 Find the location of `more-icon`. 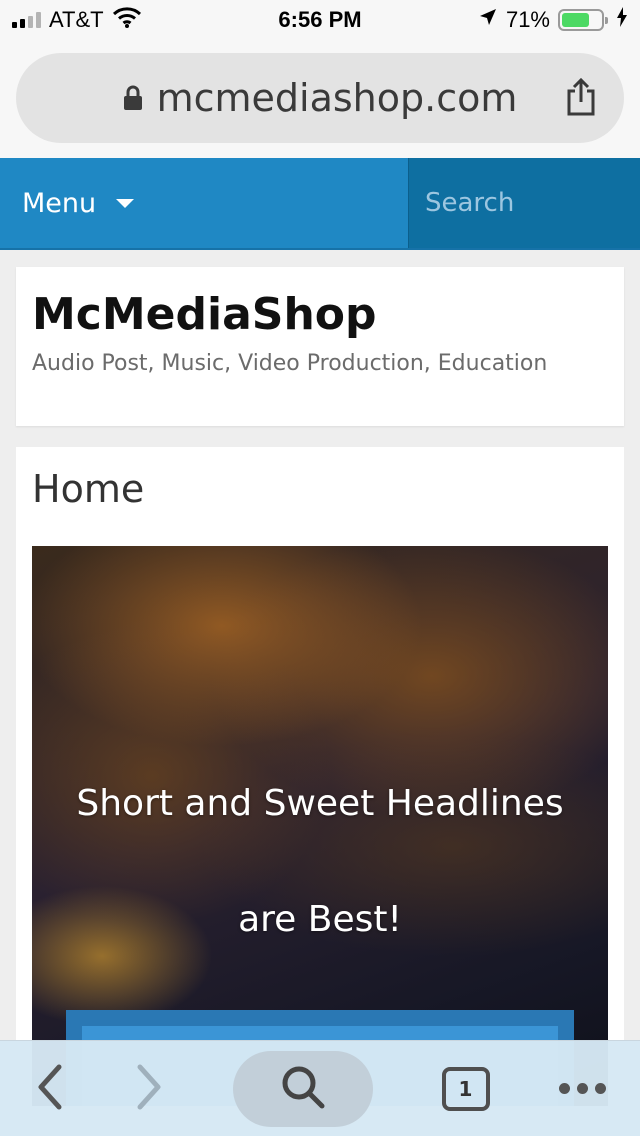

more-icon is located at coordinates (582, 1088).